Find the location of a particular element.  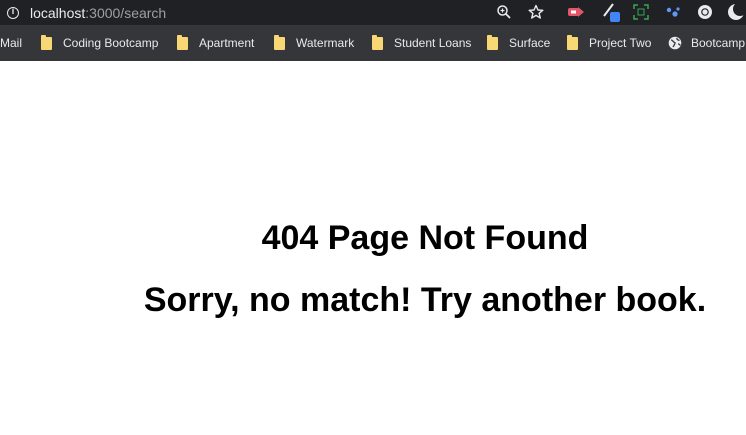

bookmark-label: Coding Bootcamp is located at coordinates (111, 43).